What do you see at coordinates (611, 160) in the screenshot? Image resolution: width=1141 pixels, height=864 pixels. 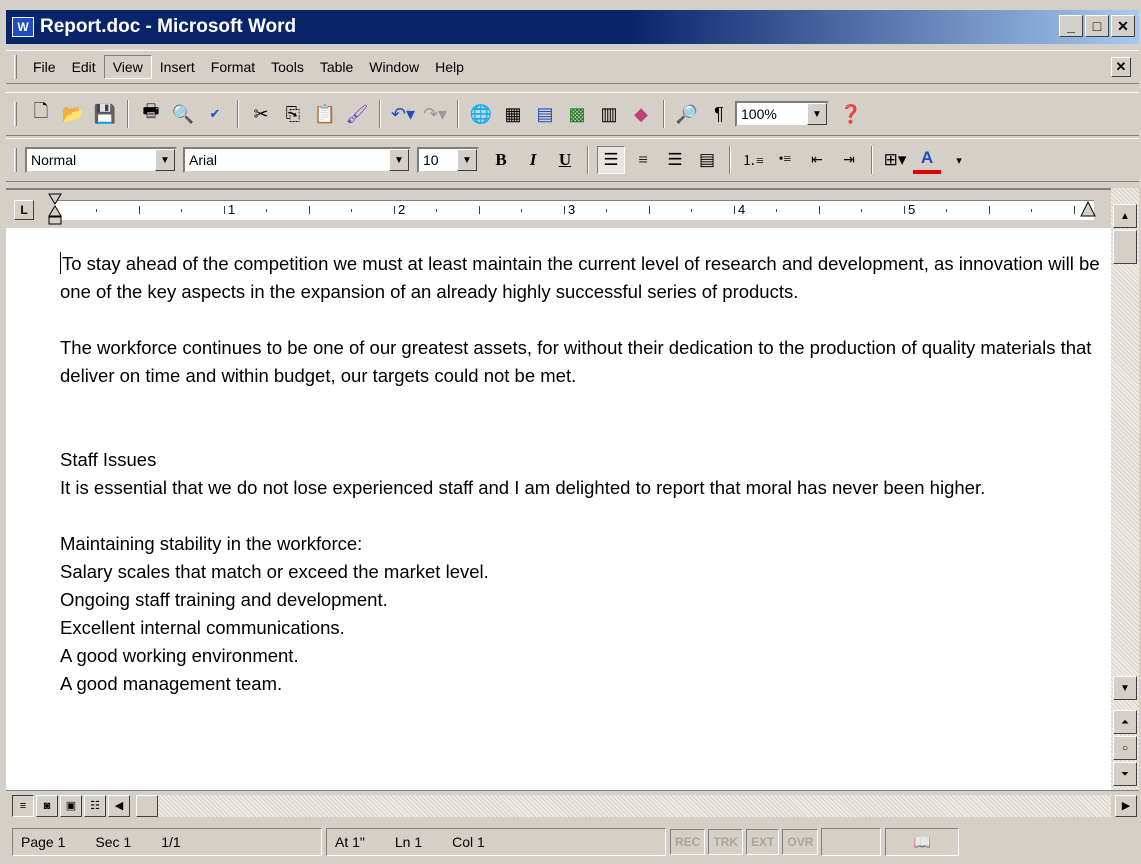 I see `align-left-icon: ☰` at bounding box center [611, 160].